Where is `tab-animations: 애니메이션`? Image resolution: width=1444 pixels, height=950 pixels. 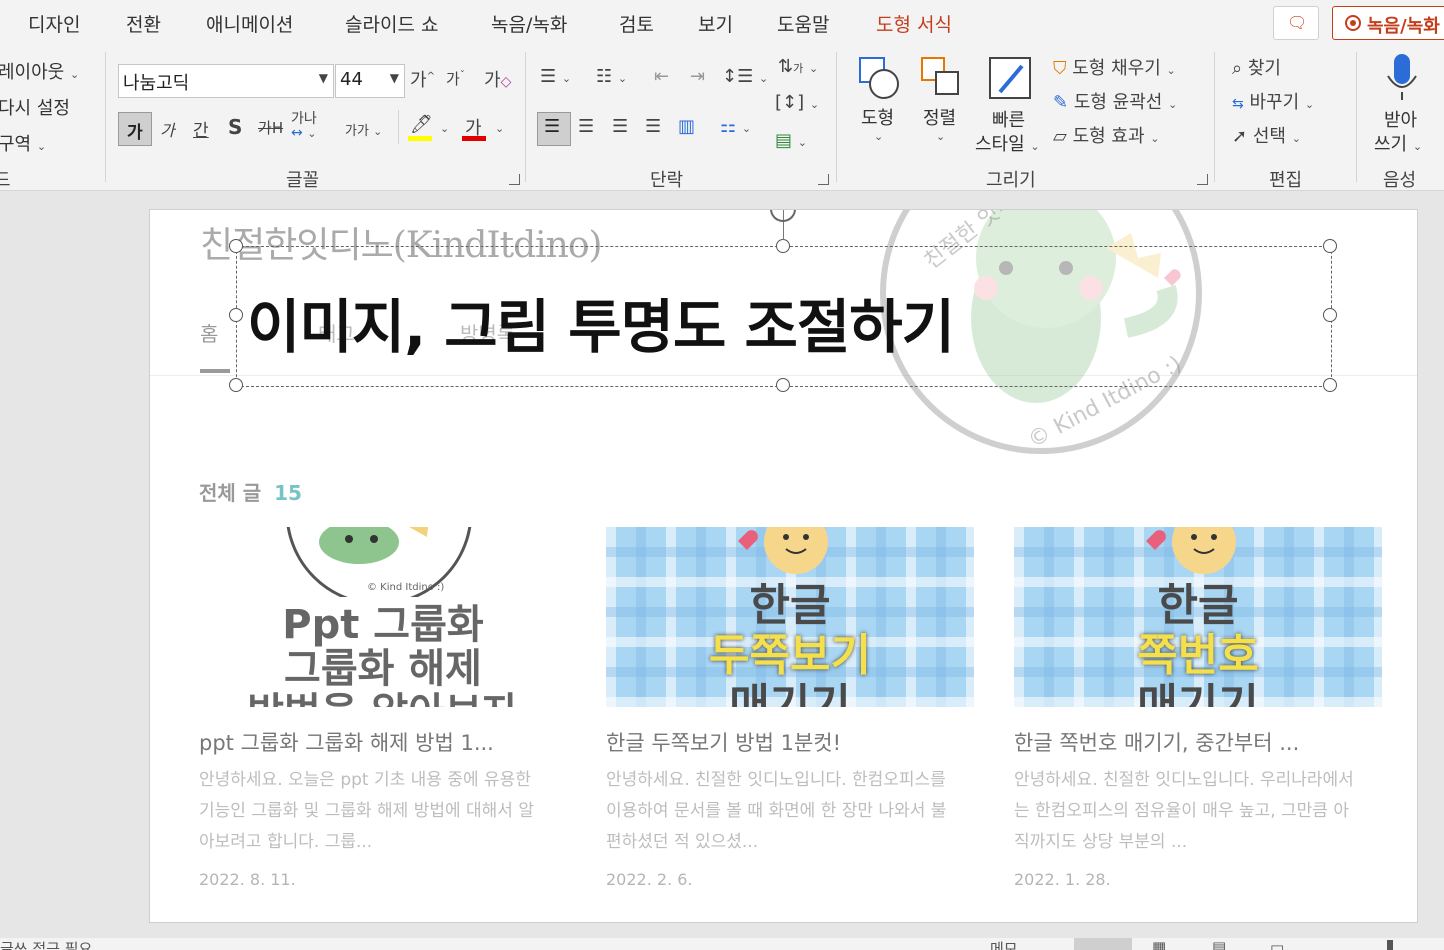
tab-animations: 애니메이션 is located at coordinates (249, 23).